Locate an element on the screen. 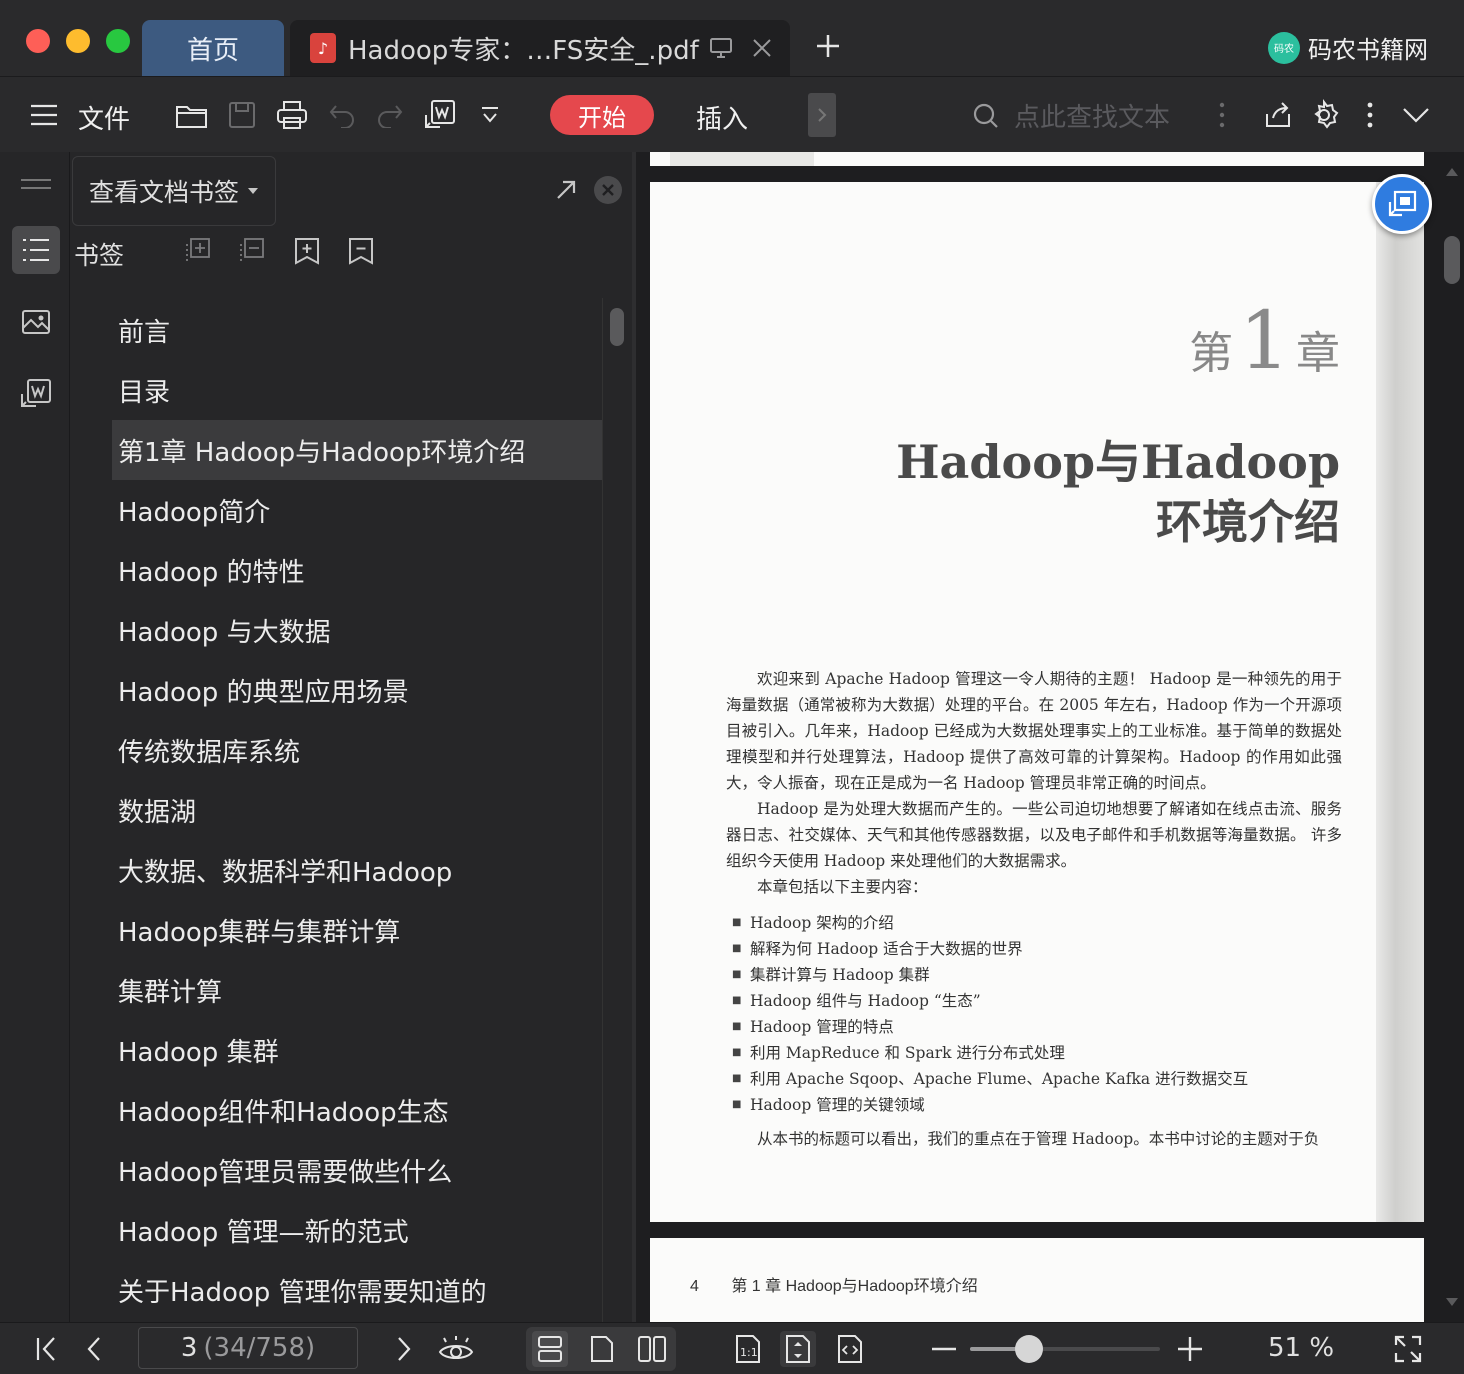 Image resolution: width=1464 pixels, height=1374 pixels. expand-all-icon is located at coordinates (199, 251).